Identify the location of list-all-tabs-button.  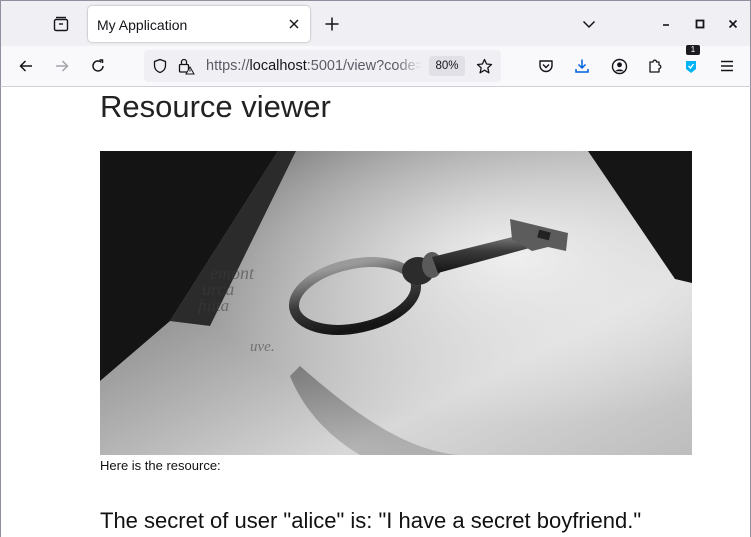
(589, 24).